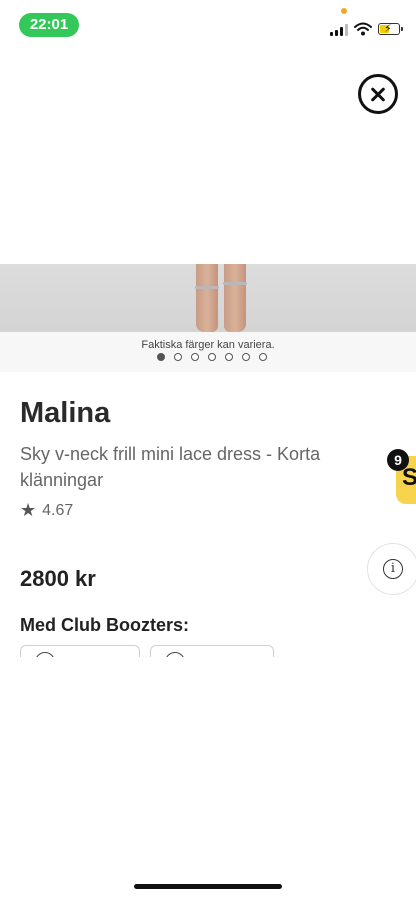 The image size is (416, 900). I want to click on info-icon: i, so click(393, 569).